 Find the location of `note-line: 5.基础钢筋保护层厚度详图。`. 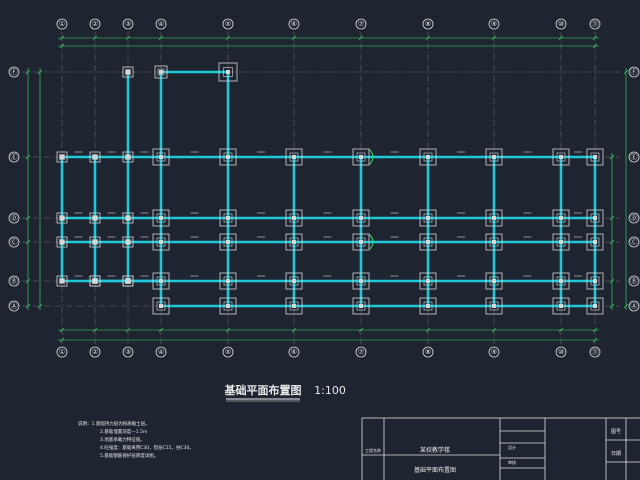

note-line: 5.基础钢筋保护层厚度详图。 is located at coordinates (129, 455).